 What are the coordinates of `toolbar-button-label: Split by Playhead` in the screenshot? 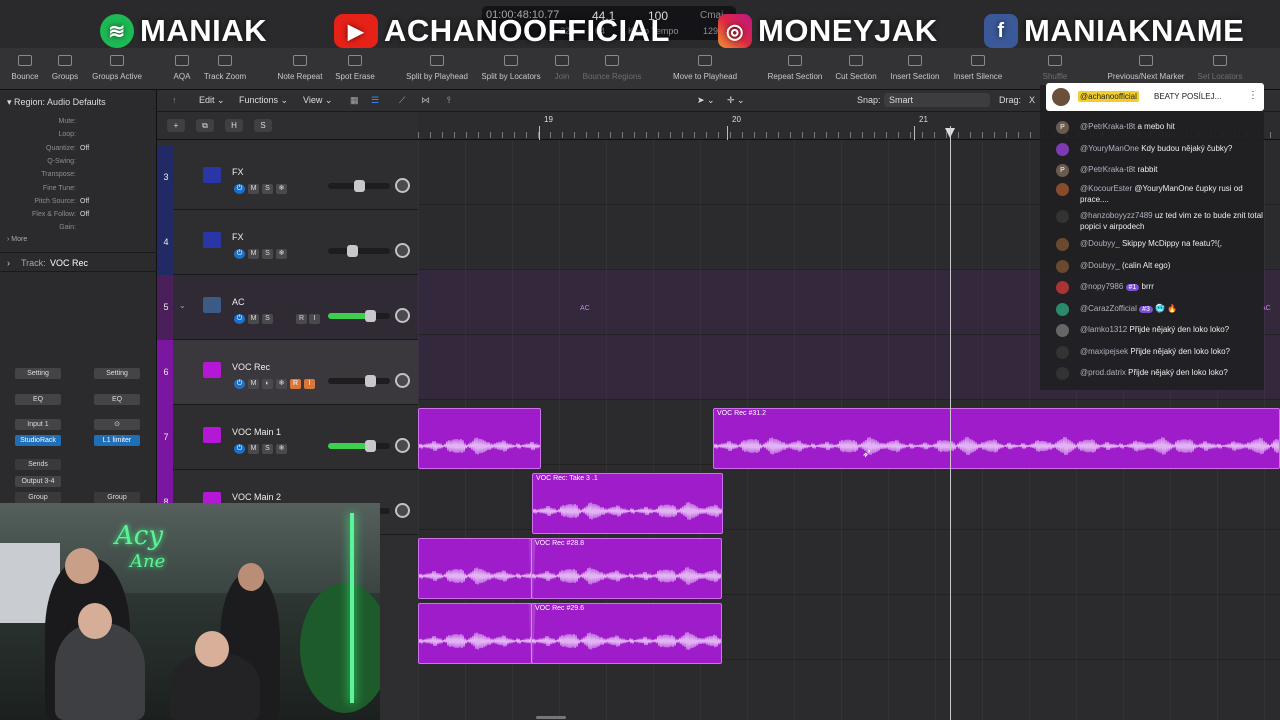 It's located at (437, 76).